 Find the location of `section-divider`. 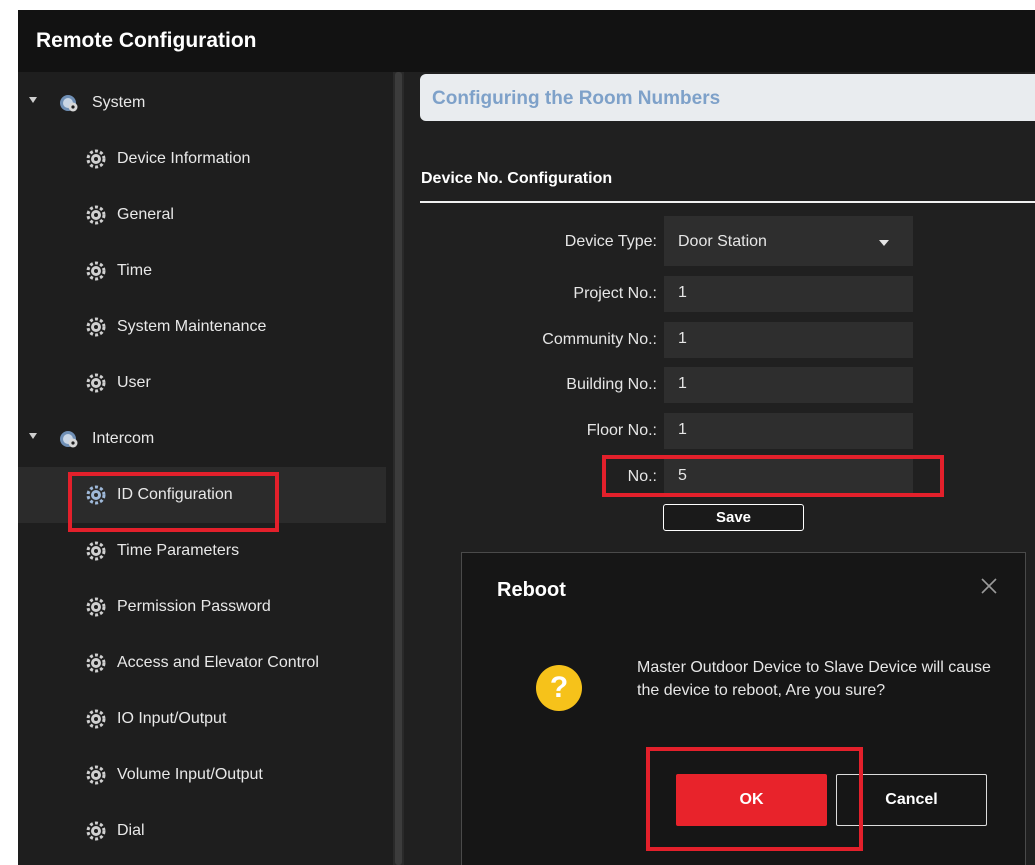

section-divider is located at coordinates (727, 202).